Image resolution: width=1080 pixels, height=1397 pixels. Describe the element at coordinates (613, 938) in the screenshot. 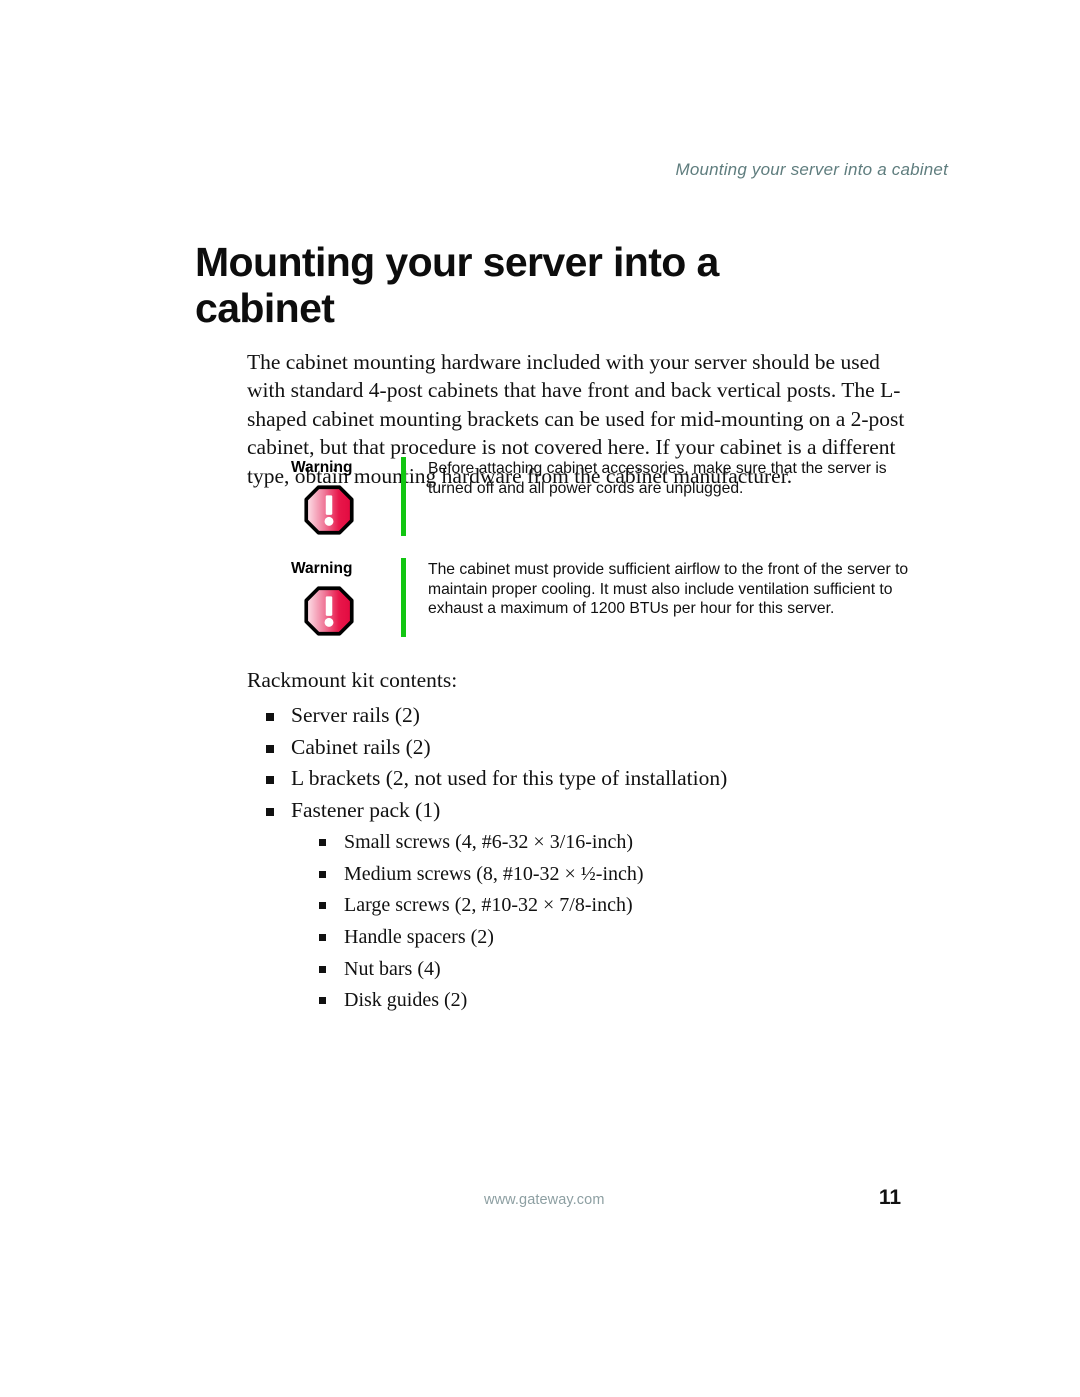

I see `list-item: Handle spacers (2)` at that location.